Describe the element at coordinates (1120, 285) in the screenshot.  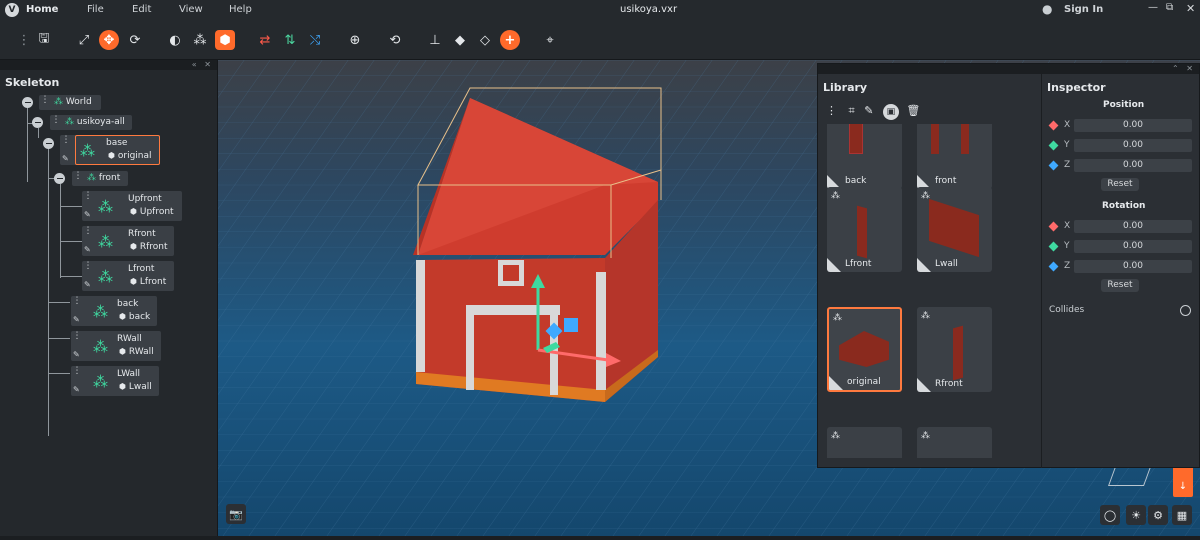
I see `rotation-reset-button: Reset` at that location.